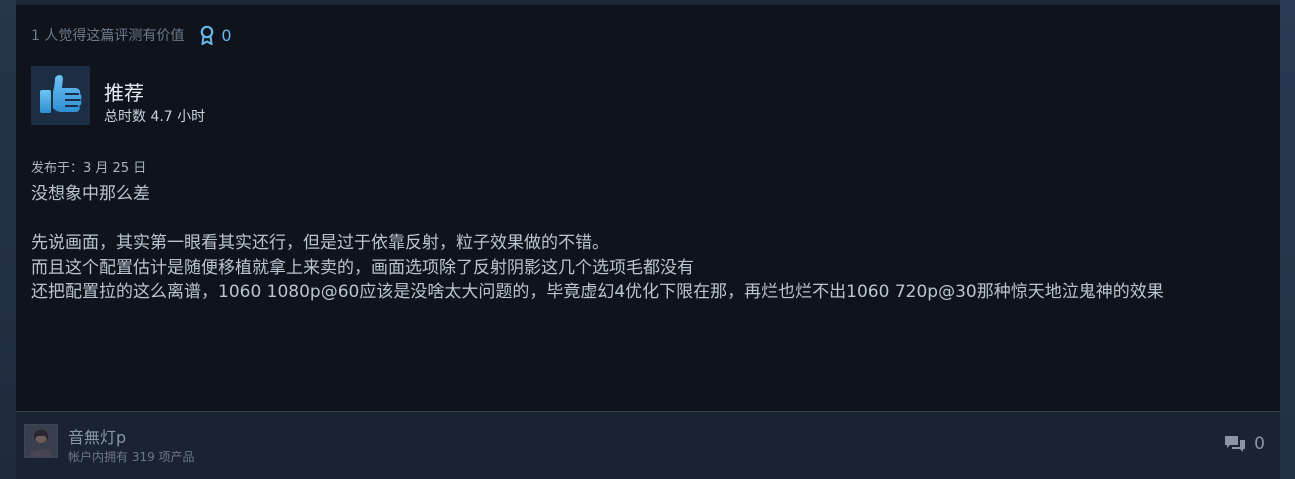 This screenshot has width=1295, height=479. What do you see at coordinates (648, 445) in the screenshot?
I see `review-footer: 音無灯p 帐户内拥有 319 项产品 0` at bounding box center [648, 445].